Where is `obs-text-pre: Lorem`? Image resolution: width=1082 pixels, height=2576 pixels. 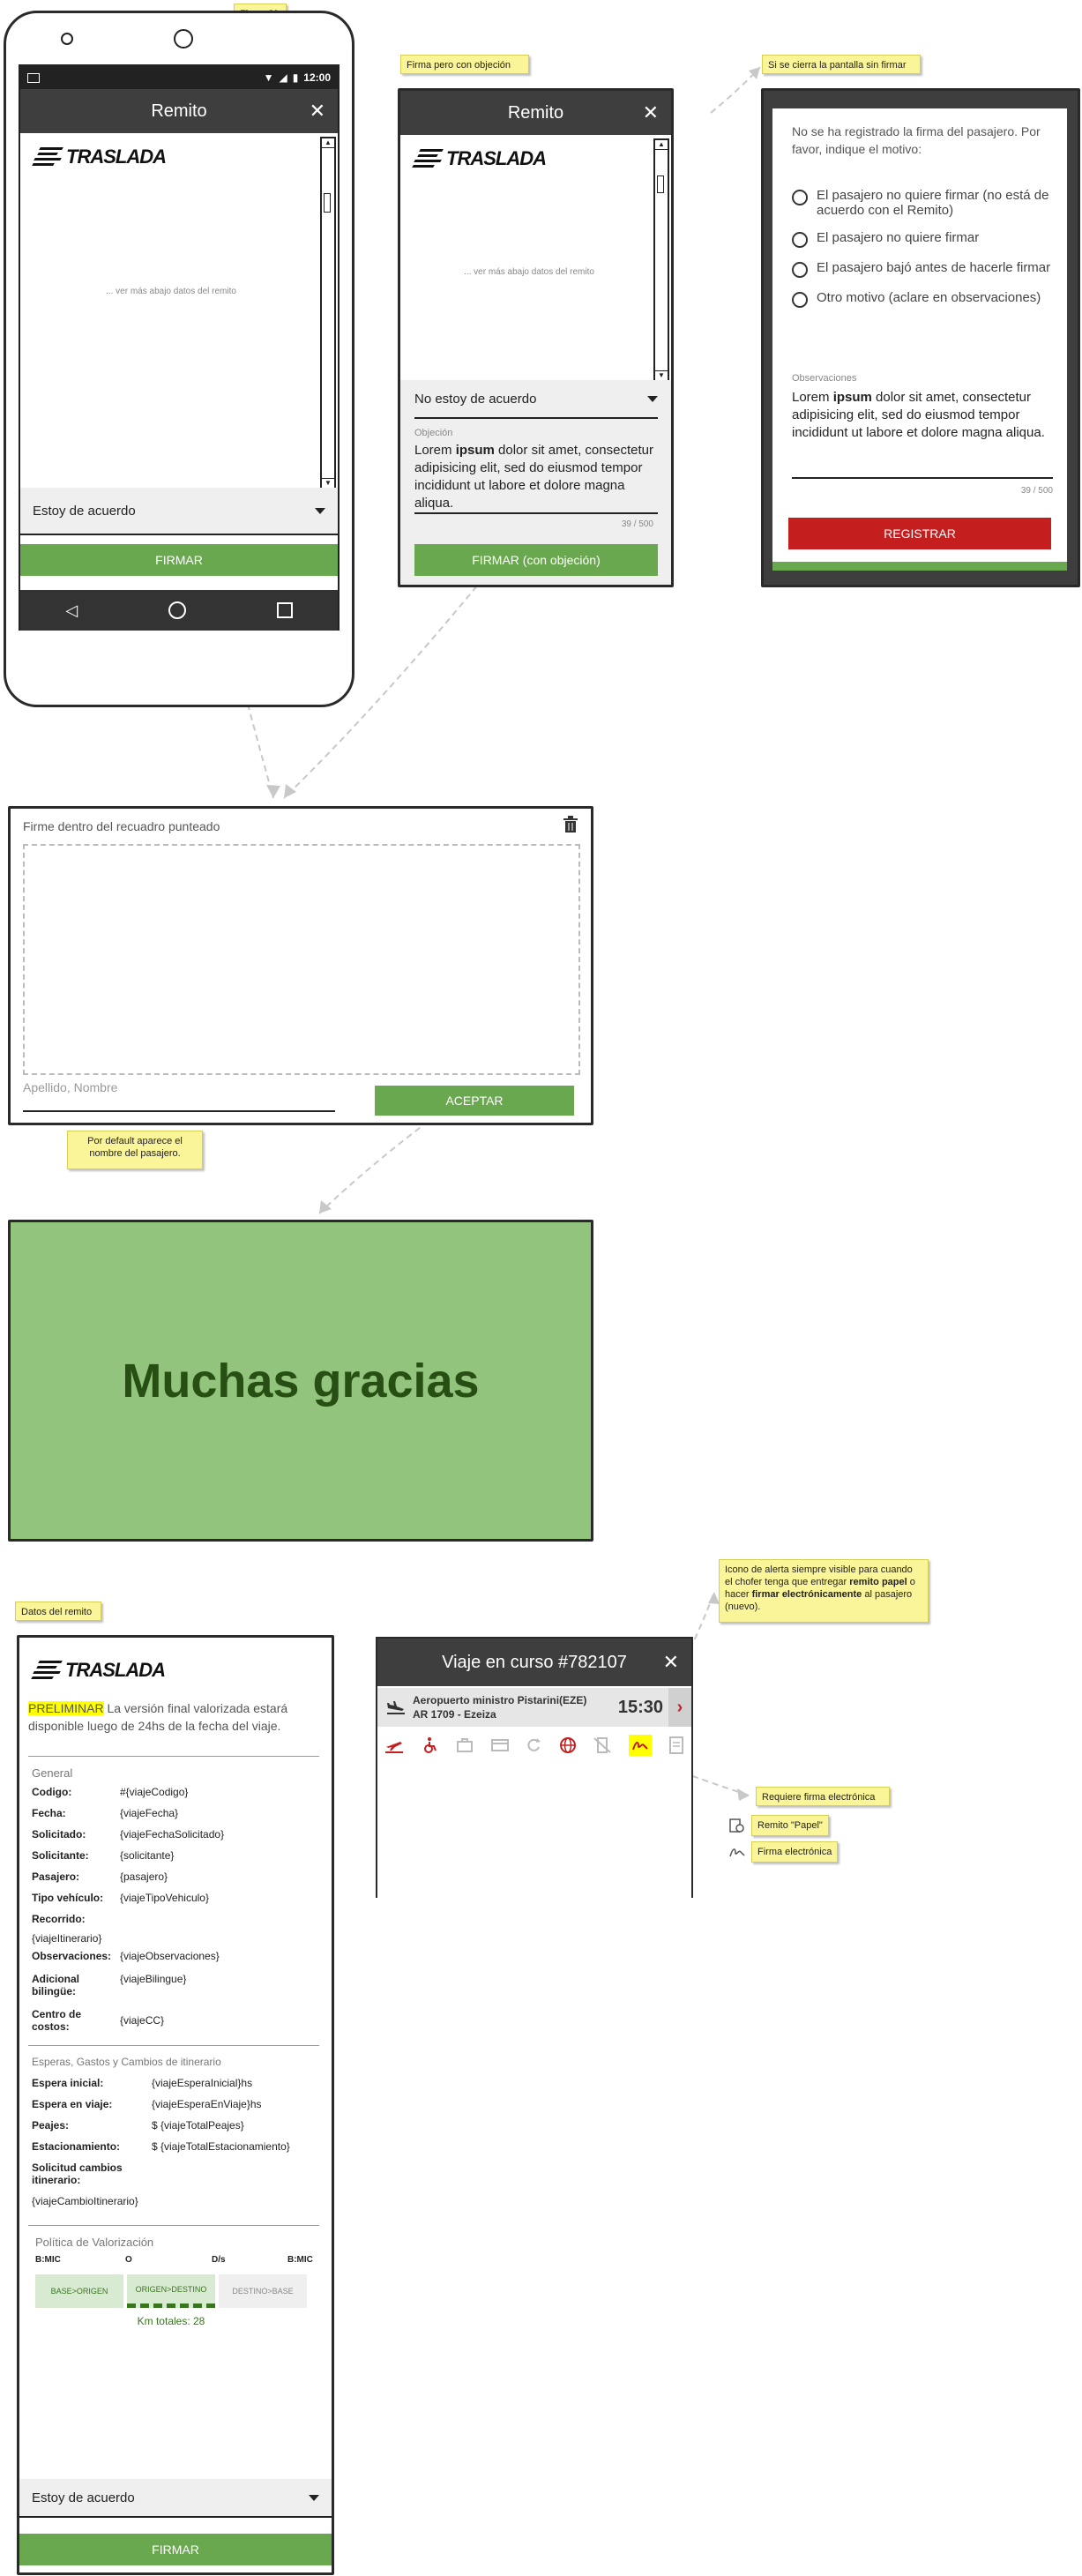 obs-text-pre: Lorem is located at coordinates (812, 397).